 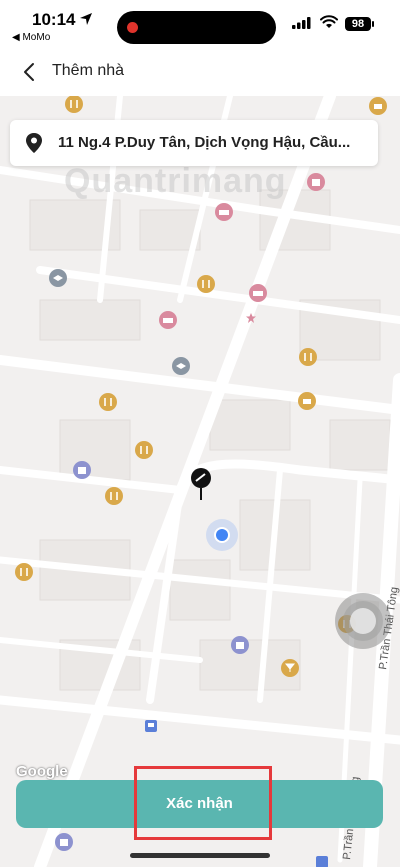 What do you see at coordinates (358, 24) in the screenshot?
I see `battery-indicator: 98` at bounding box center [358, 24].